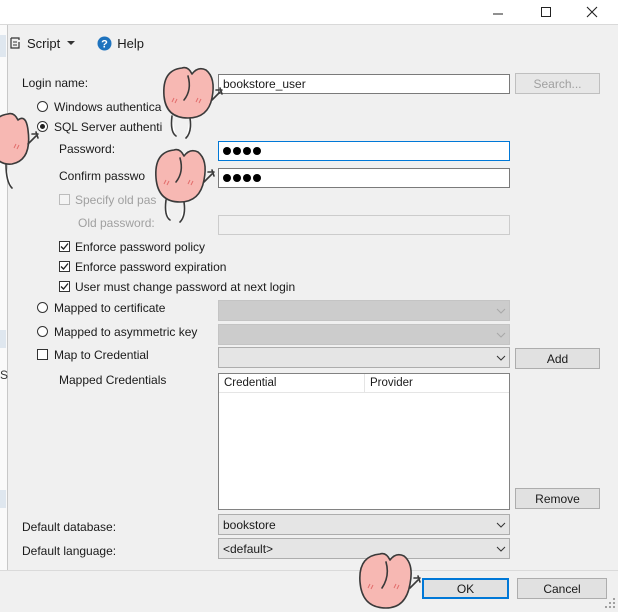 The image size is (618, 612). Describe the element at coordinates (113, 380) in the screenshot. I see `mapped-credentials-label: Mapped Credentials` at that location.